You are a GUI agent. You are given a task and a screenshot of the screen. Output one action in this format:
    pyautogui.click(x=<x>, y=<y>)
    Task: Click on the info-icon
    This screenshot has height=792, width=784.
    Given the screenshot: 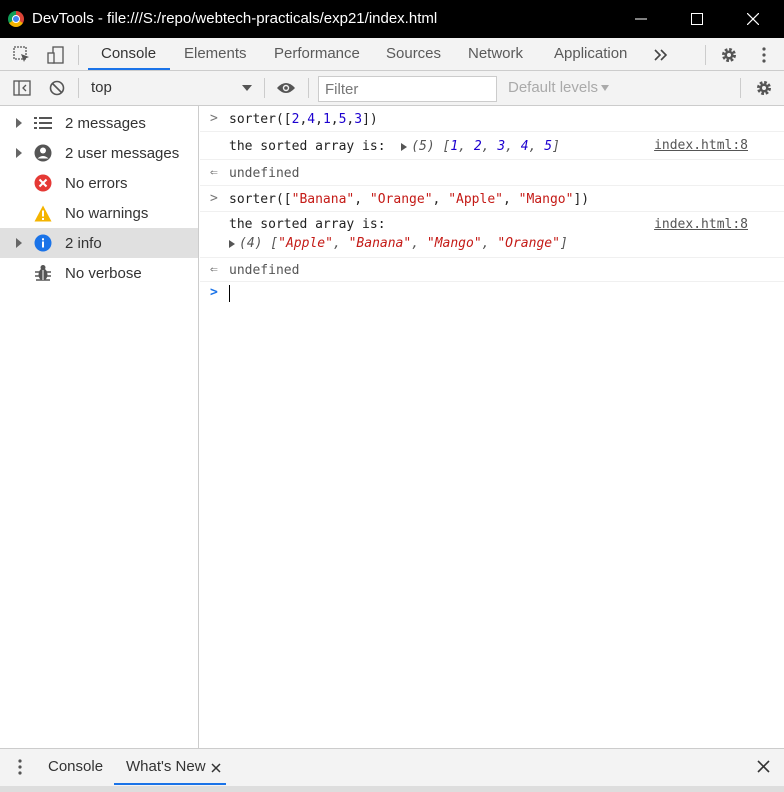 What is the action you would take?
    pyautogui.click(x=43, y=243)
    